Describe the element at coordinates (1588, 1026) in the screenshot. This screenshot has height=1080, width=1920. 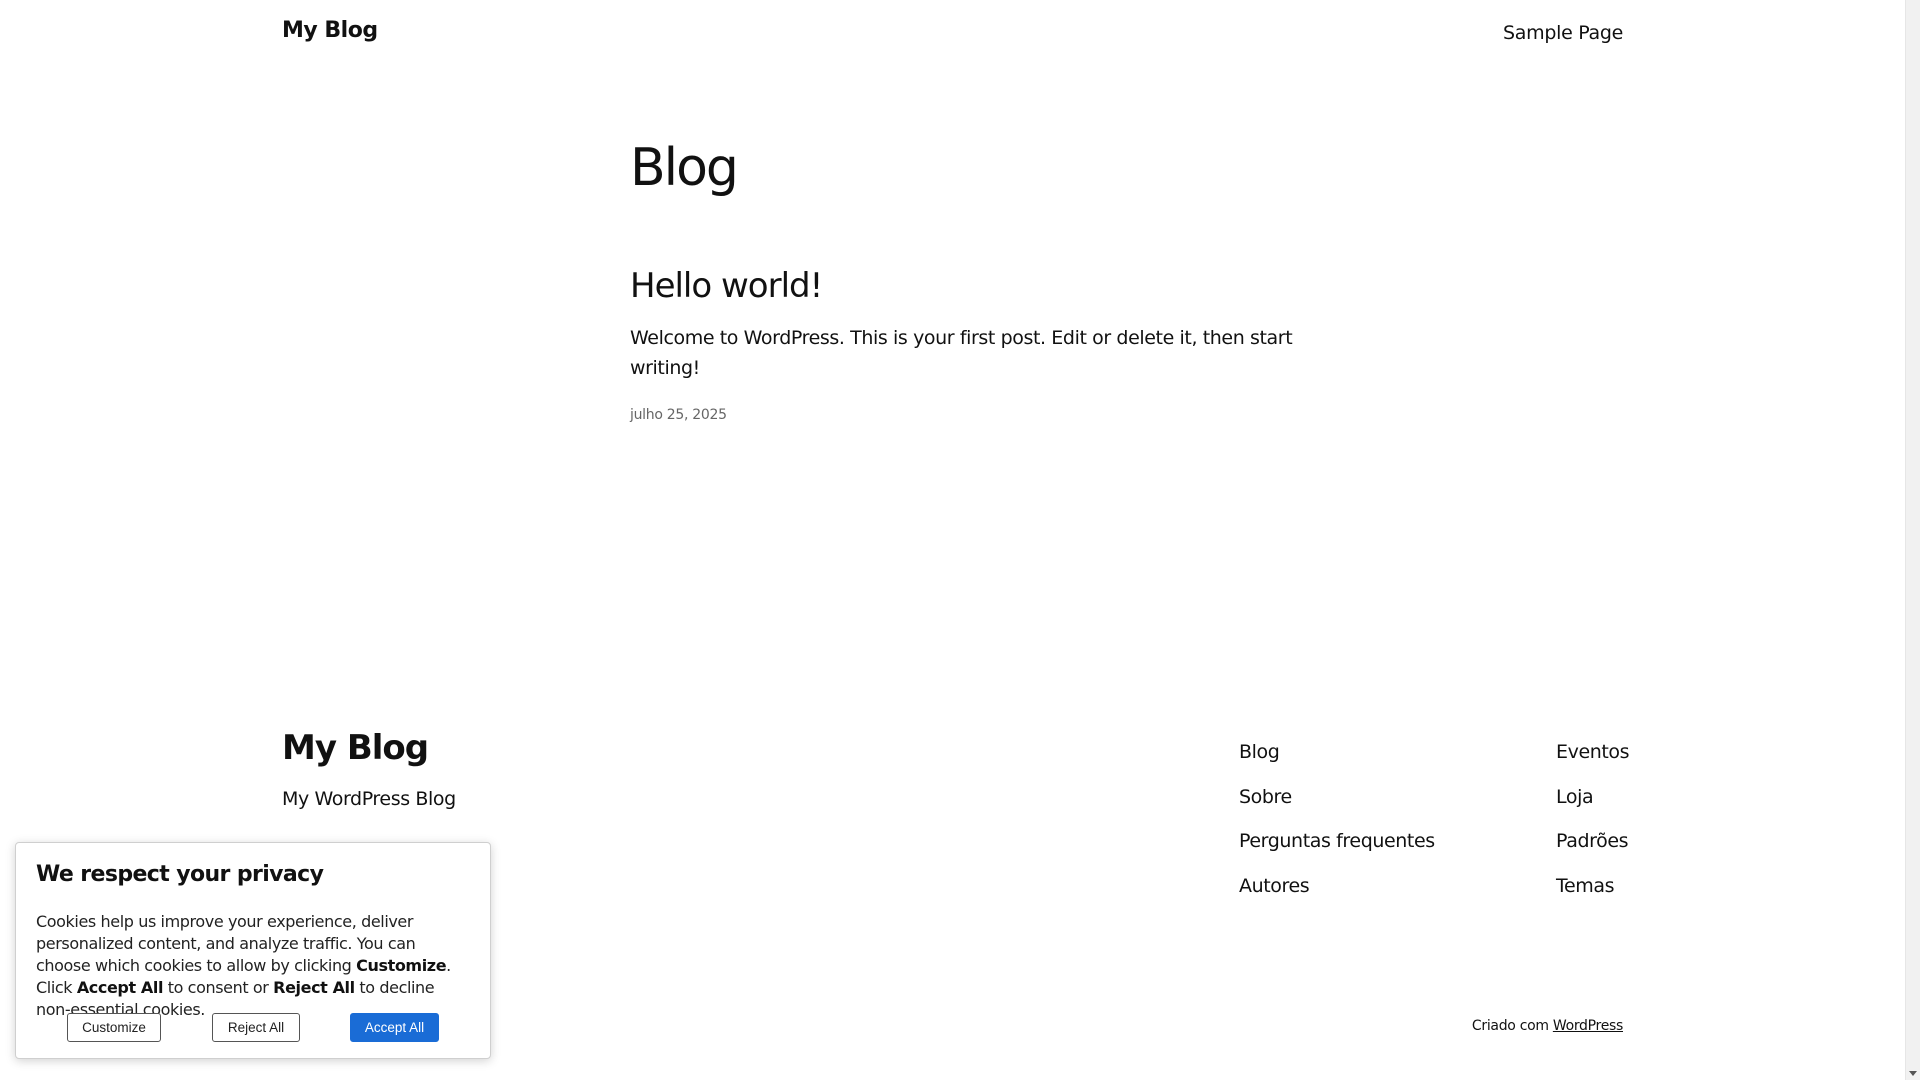
I see `wordpress-link: WordPress` at that location.